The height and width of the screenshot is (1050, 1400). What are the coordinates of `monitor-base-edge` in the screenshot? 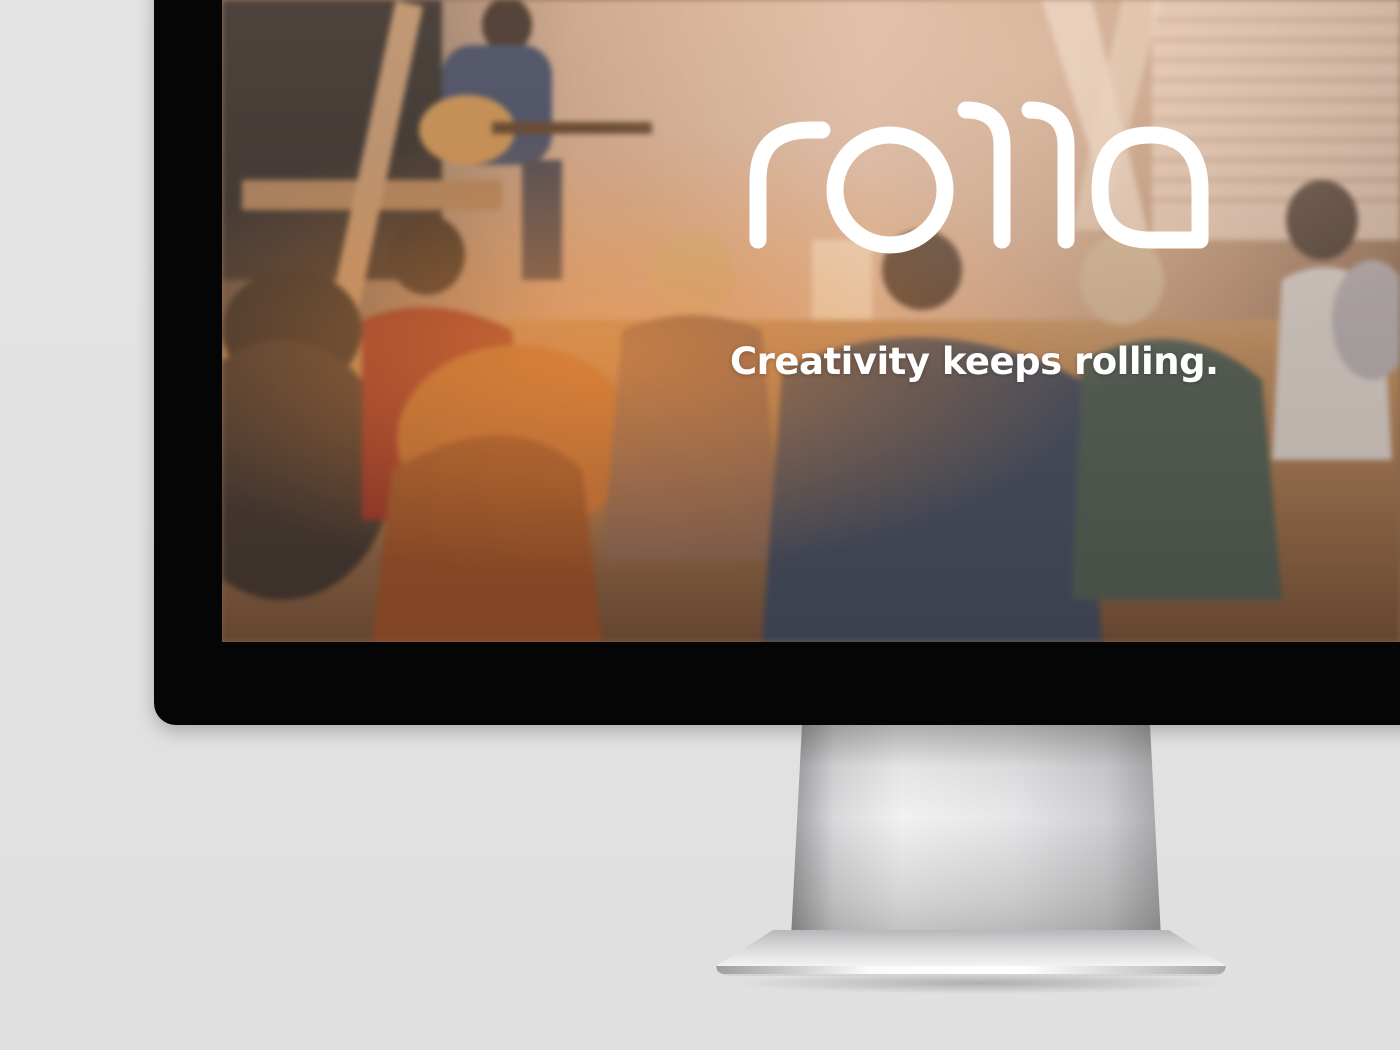 It's located at (971, 970).